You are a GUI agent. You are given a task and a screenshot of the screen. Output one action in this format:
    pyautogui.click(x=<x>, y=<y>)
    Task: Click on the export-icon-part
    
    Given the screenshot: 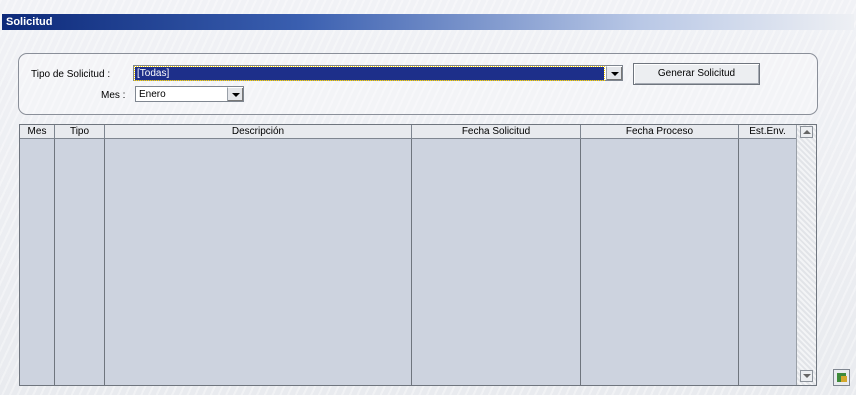 What is the action you would take?
    pyautogui.click(x=844, y=379)
    